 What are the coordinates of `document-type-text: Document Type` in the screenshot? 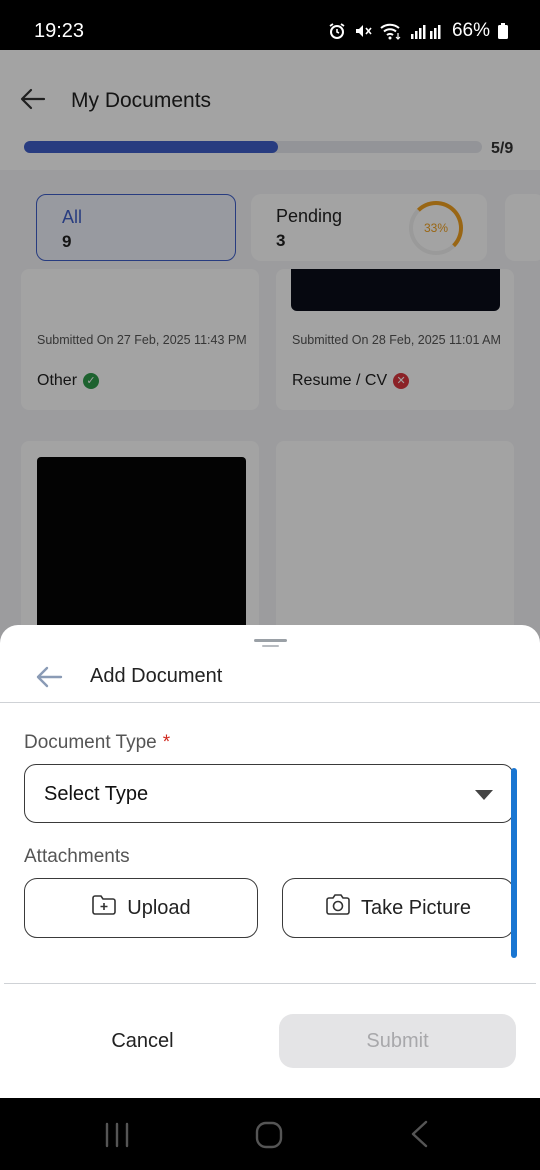 It's located at (90, 742).